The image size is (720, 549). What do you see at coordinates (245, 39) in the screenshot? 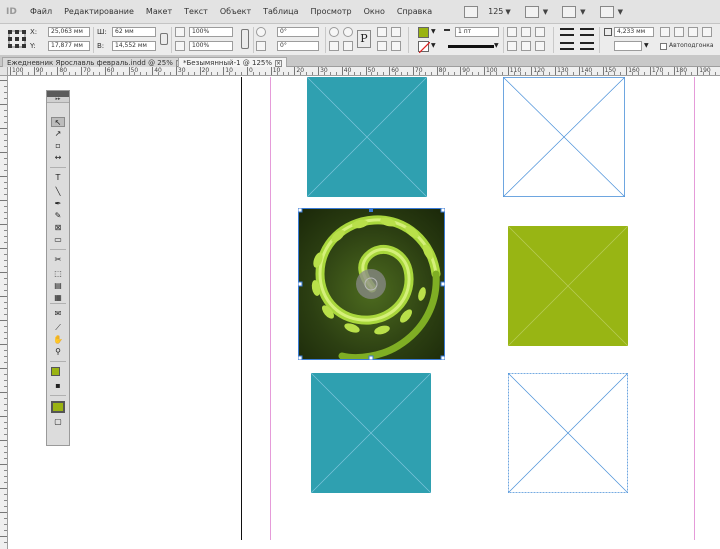
I see `proportion-lock-icon` at bounding box center [245, 39].